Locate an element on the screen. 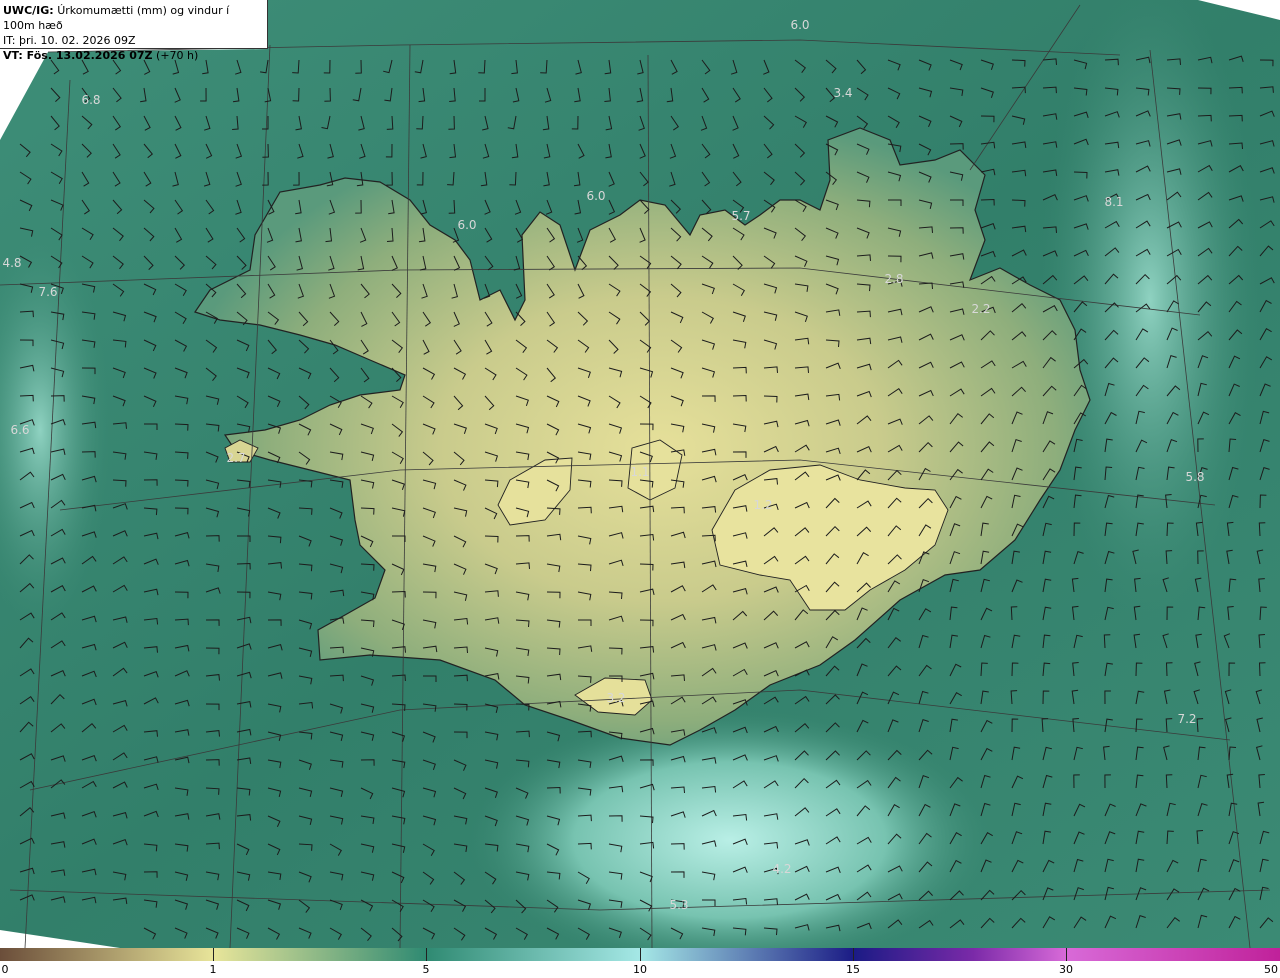 Image resolution: width=1280 pixels, height=978 pixels. colorbar-tick-label: 15 is located at coordinates (853, 969).